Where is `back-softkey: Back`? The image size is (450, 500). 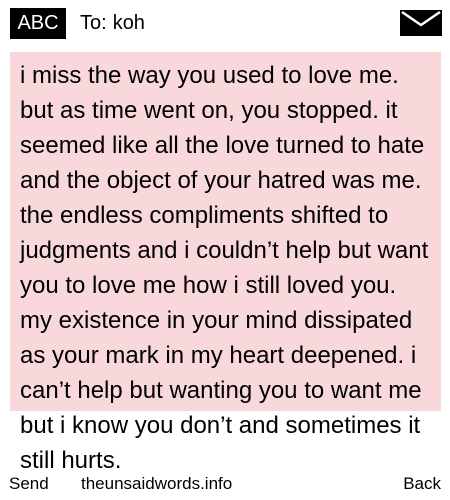
back-softkey: Back is located at coordinates (422, 484).